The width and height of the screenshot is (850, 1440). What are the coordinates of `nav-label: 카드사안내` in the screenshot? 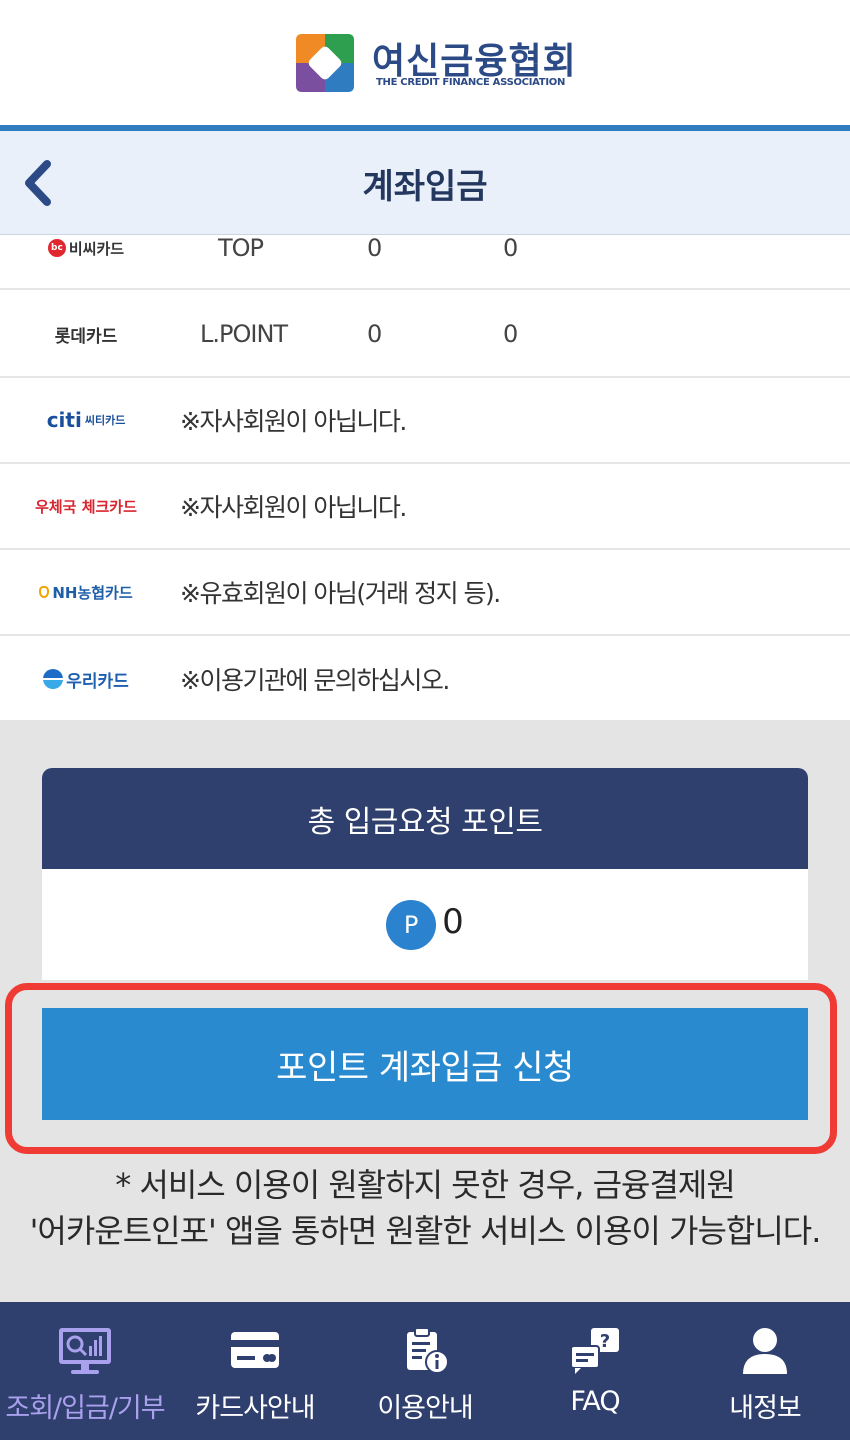 It's located at (255, 1408).